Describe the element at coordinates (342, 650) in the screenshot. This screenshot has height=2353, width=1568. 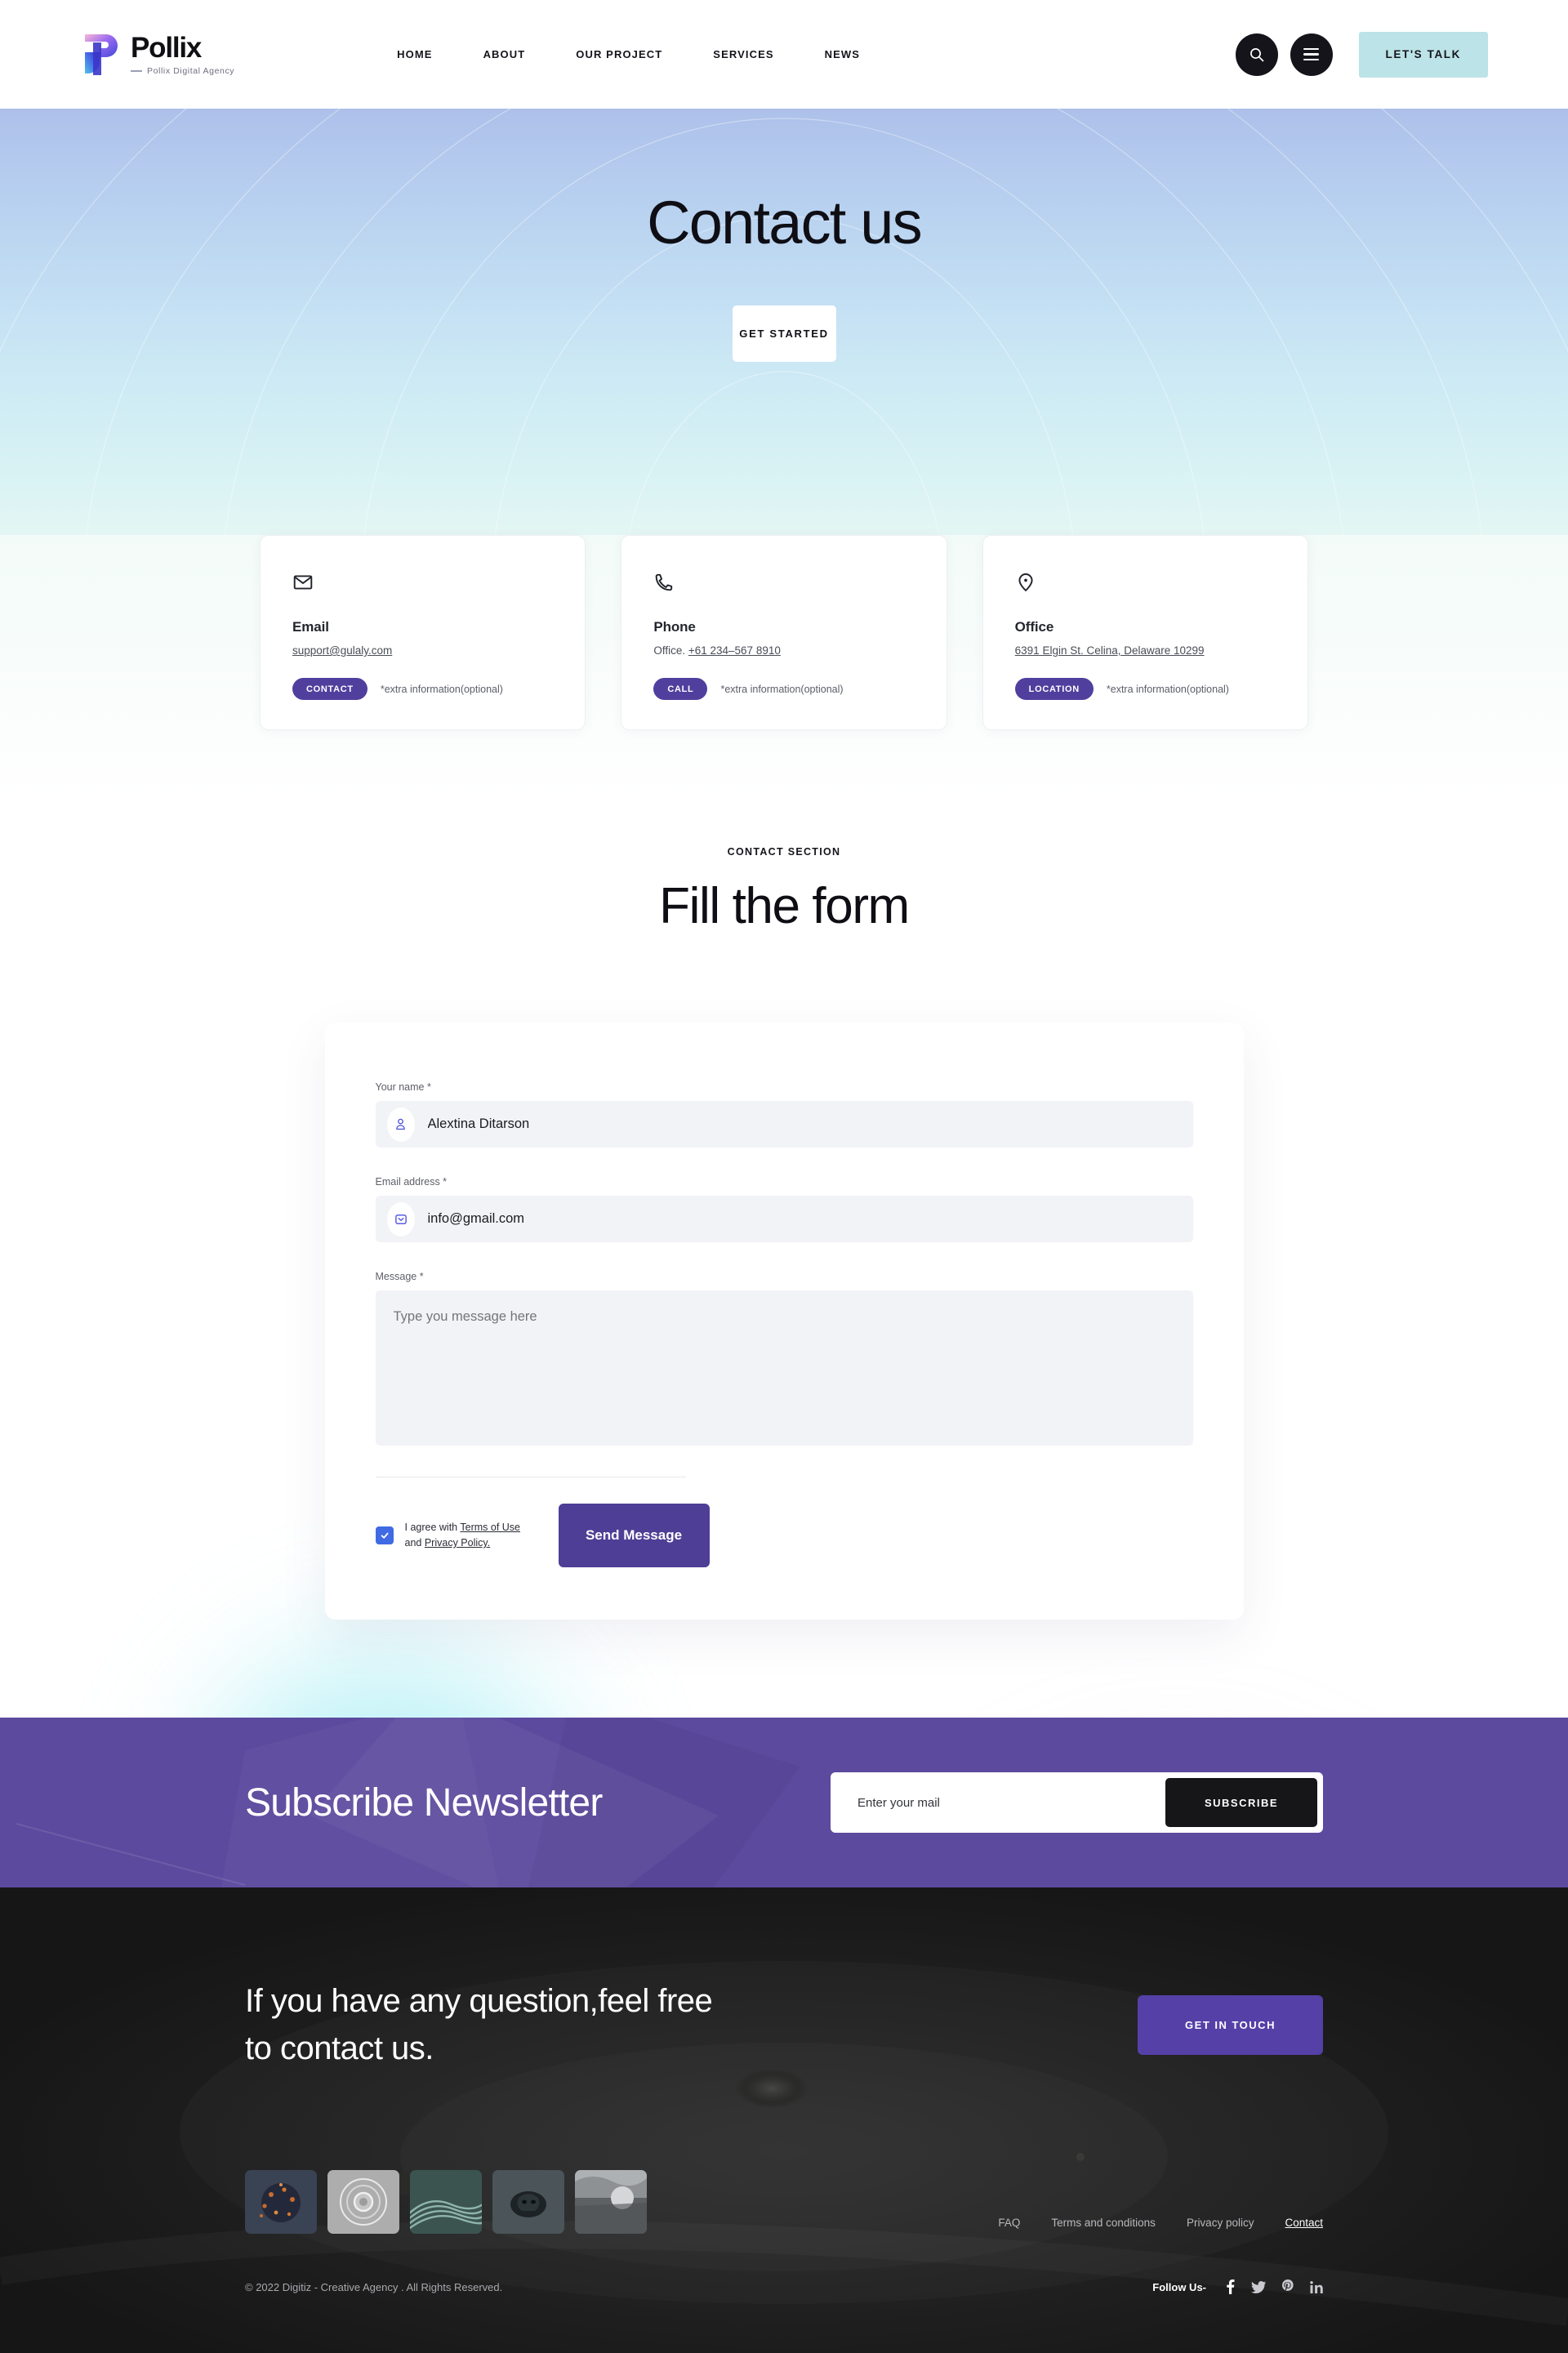
I see `email-link: support@gulaly.com` at that location.